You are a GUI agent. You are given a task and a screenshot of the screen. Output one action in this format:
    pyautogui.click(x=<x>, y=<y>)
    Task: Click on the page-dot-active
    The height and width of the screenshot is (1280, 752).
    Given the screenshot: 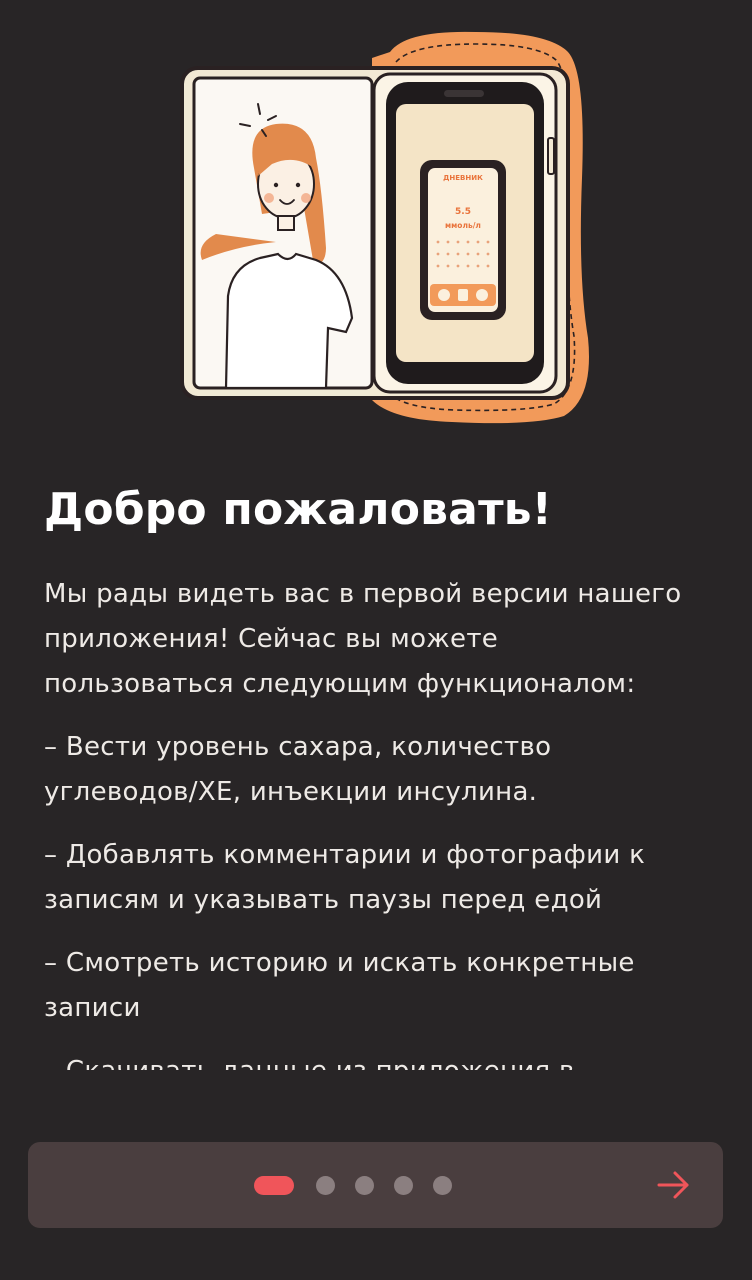 What is the action you would take?
    pyautogui.click(x=274, y=1185)
    